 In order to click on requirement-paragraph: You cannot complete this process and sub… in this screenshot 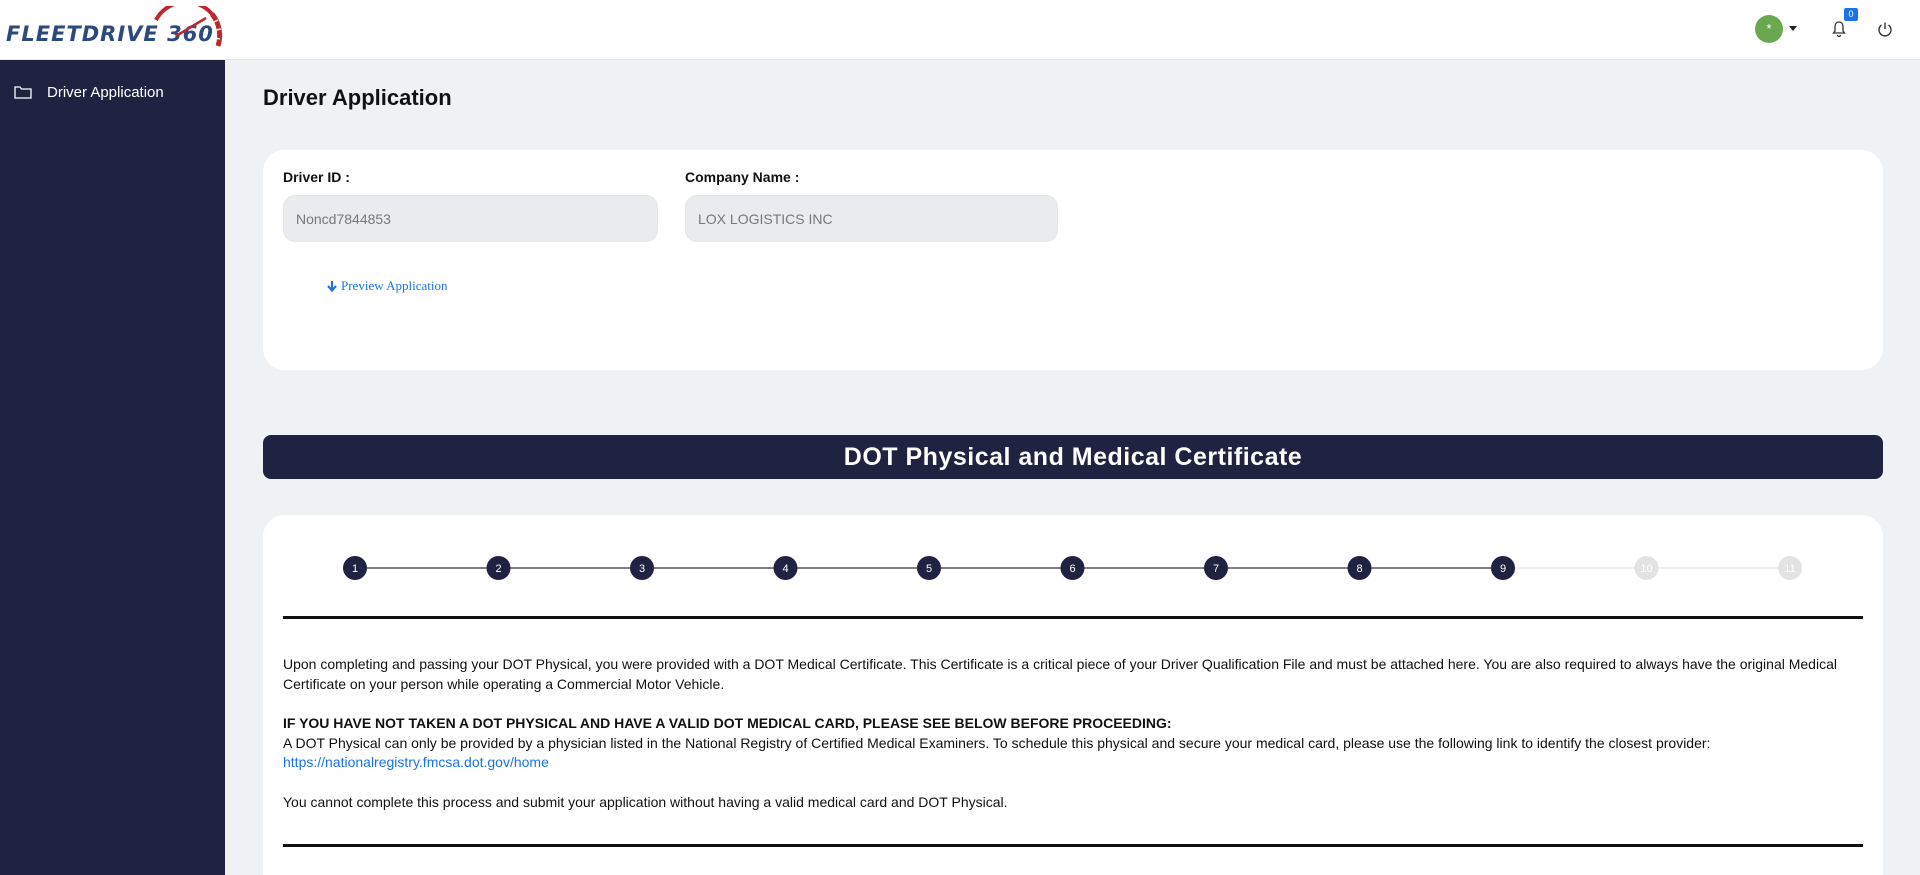, I will do `click(645, 801)`.